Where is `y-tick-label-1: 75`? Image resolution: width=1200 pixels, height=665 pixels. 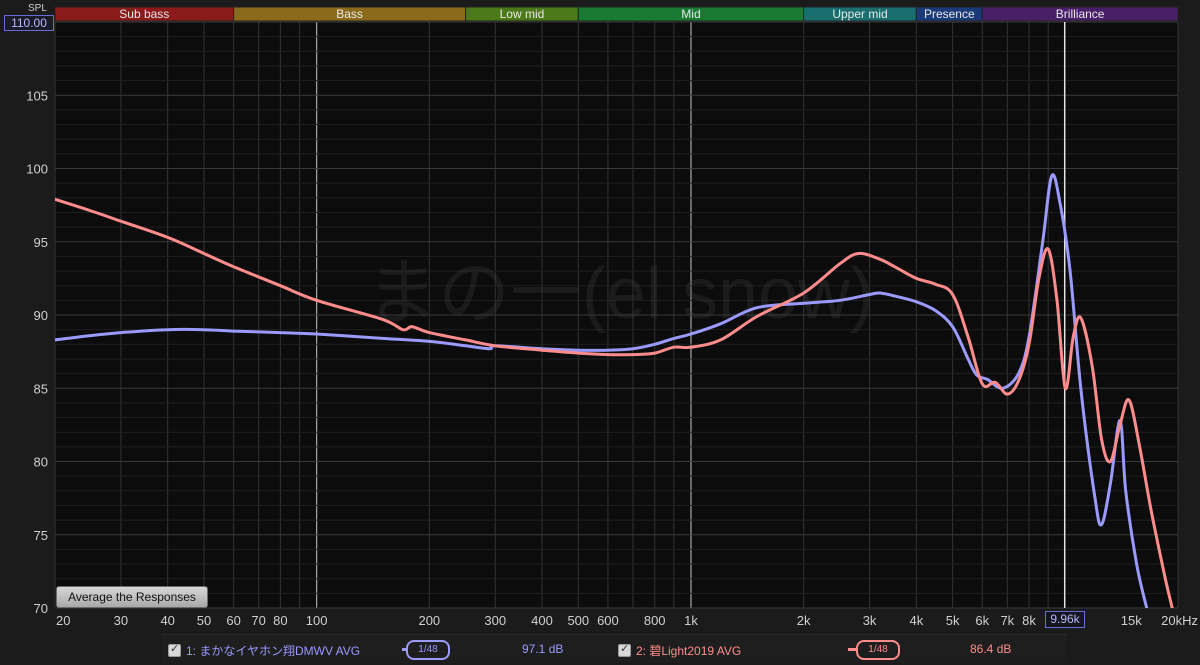 y-tick-label-1: 75 is located at coordinates (41, 535).